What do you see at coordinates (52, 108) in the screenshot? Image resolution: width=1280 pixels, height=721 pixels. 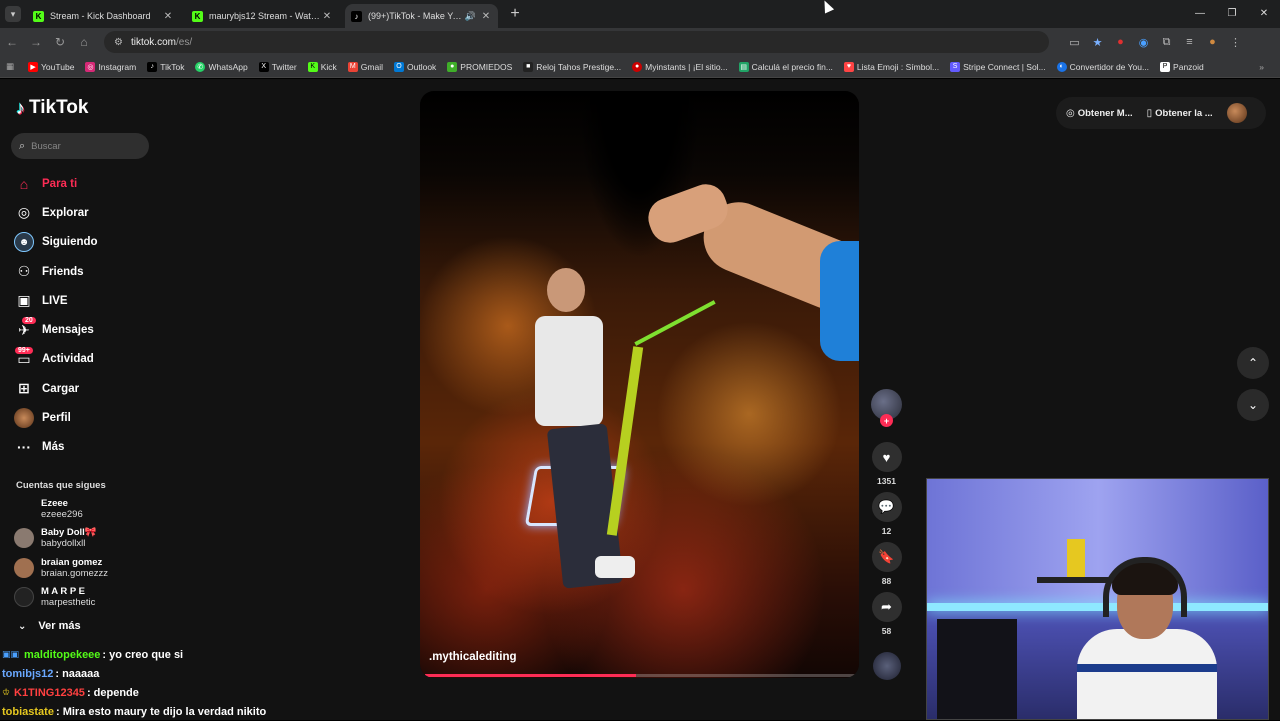 I see `tiktok-logo: ♪ TikTok` at bounding box center [52, 108].